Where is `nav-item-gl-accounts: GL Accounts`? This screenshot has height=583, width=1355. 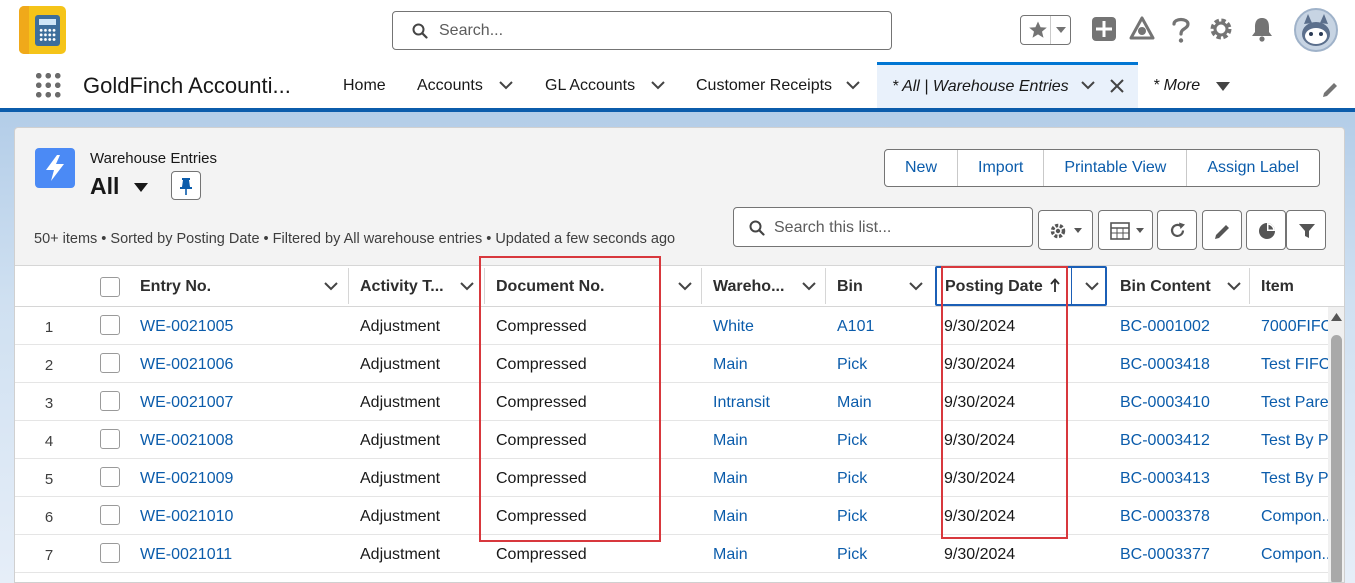
nav-item-gl-accounts: GL Accounts is located at coordinates (590, 86).